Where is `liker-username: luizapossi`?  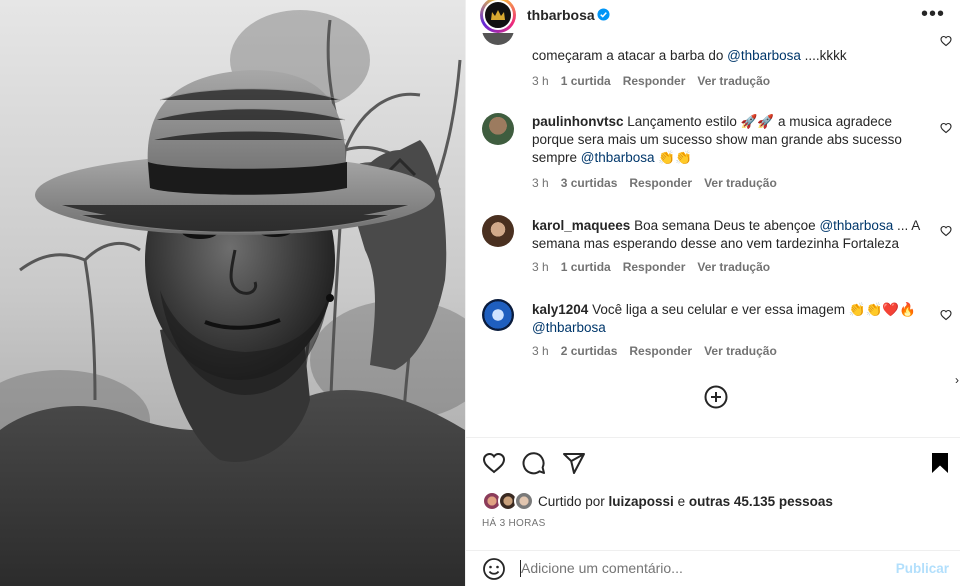
liker-username: luizapossi is located at coordinates (641, 501).